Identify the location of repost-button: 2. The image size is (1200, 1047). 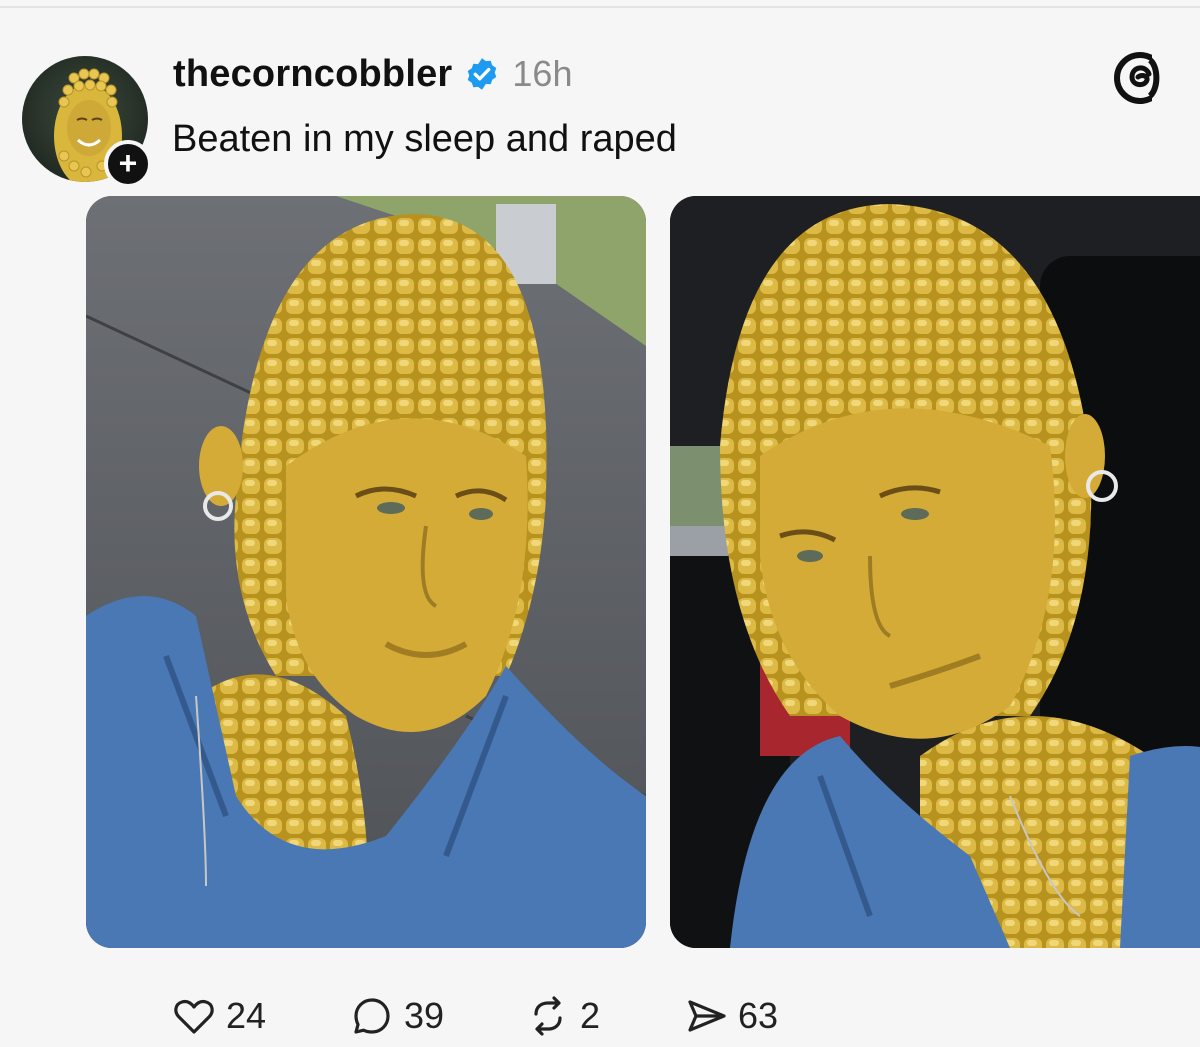
(563, 1016).